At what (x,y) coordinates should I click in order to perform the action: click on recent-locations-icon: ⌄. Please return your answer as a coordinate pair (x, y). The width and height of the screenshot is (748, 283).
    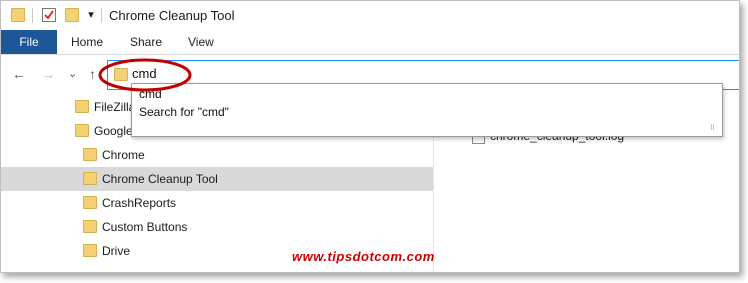
    Looking at the image, I should click on (72, 74).